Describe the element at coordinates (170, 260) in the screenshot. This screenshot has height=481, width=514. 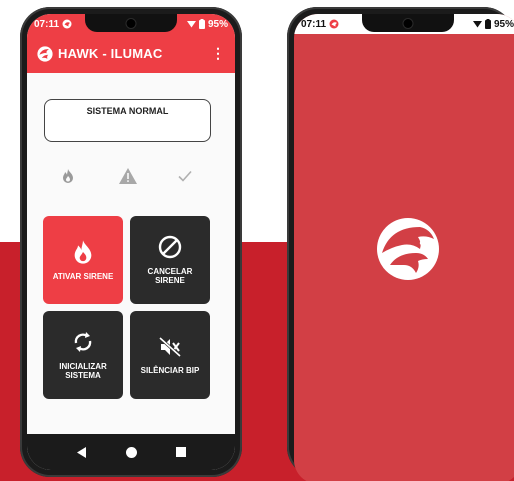
I see `cancel-siren-button: CANCELAR SIRENE` at that location.